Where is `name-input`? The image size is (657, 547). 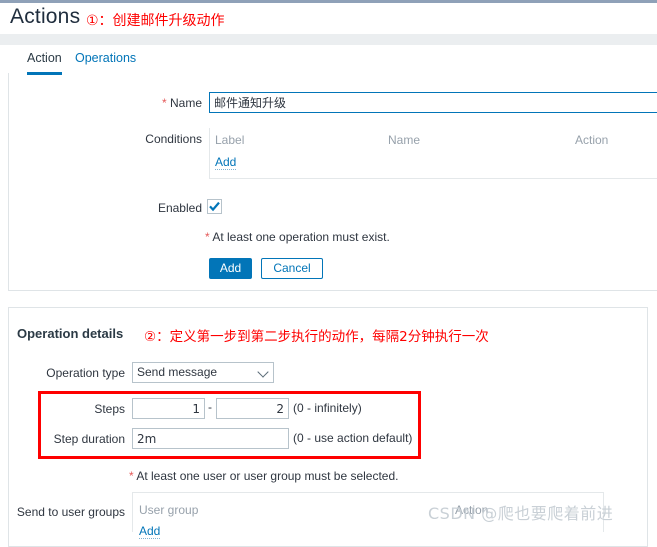 name-input is located at coordinates (433, 102).